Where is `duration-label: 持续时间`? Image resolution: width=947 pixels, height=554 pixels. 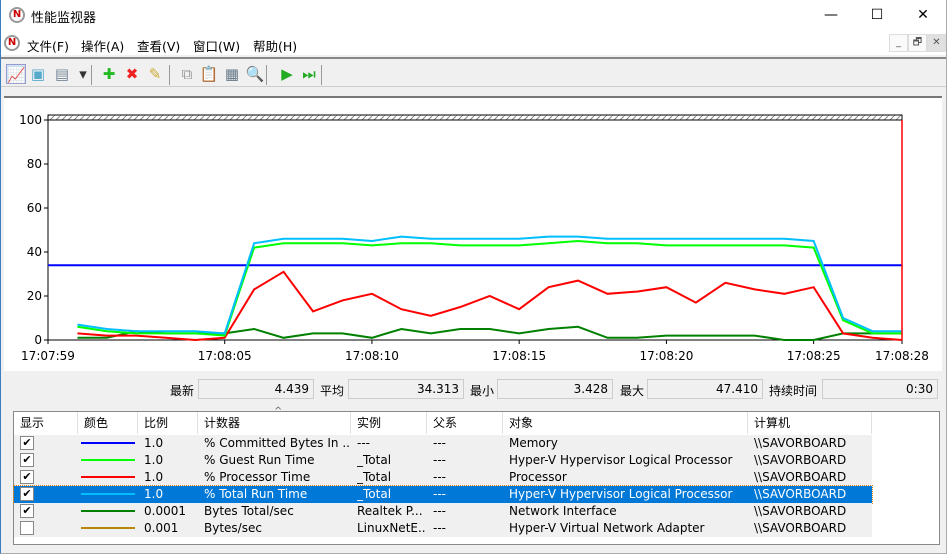
duration-label: 持续时间 is located at coordinates (793, 391).